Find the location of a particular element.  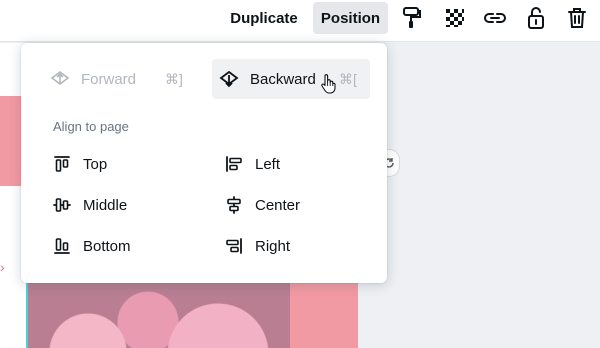

unlock-icon is located at coordinates (536, 18).